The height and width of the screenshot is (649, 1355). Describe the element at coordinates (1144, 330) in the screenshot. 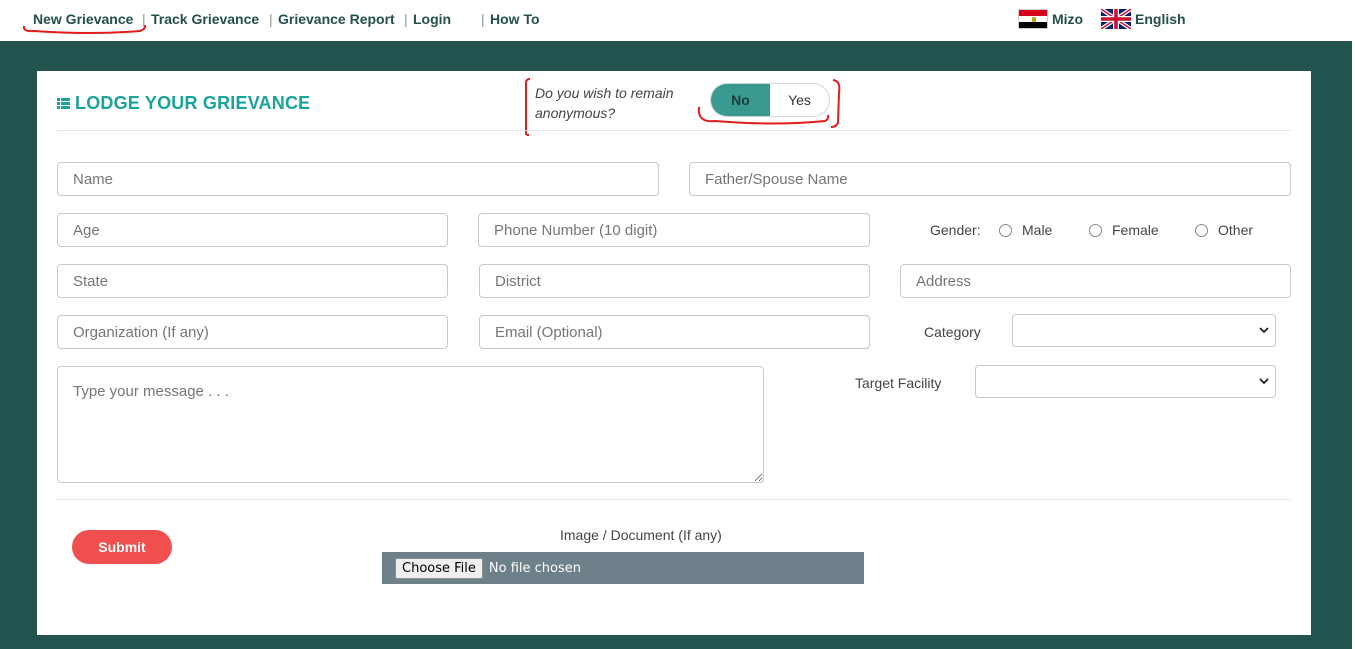

I see `category-select` at that location.